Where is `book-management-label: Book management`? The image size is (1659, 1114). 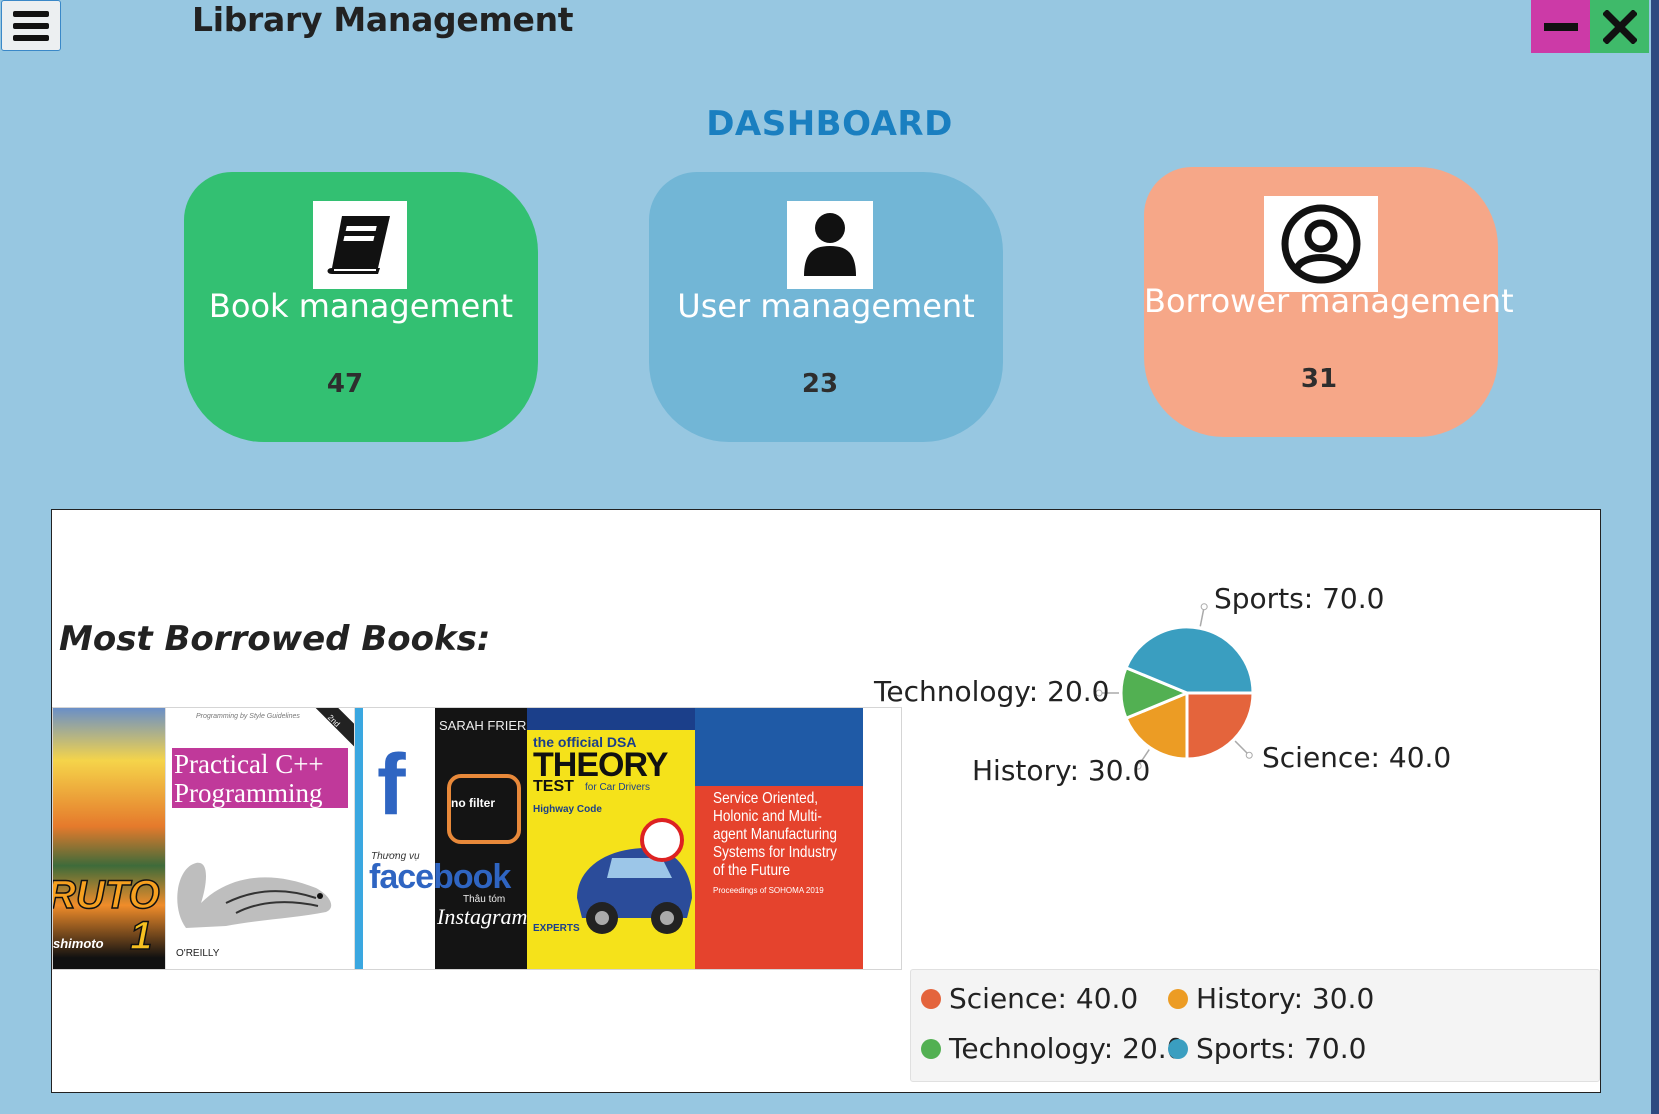
book-management-label: Book management is located at coordinates (361, 306).